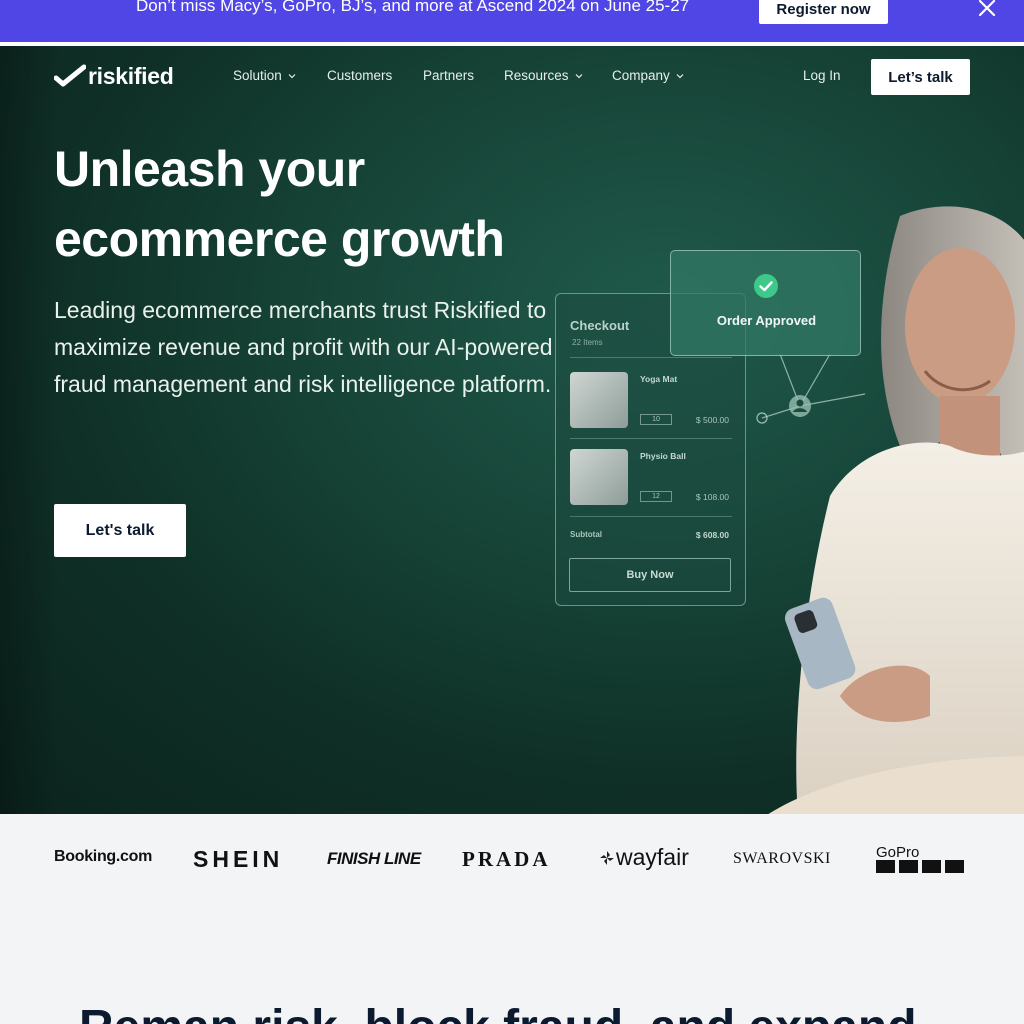 This screenshot has width=1024, height=1024. Describe the element at coordinates (536, 75) in the screenshot. I see `nav-label: Resources` at that location.